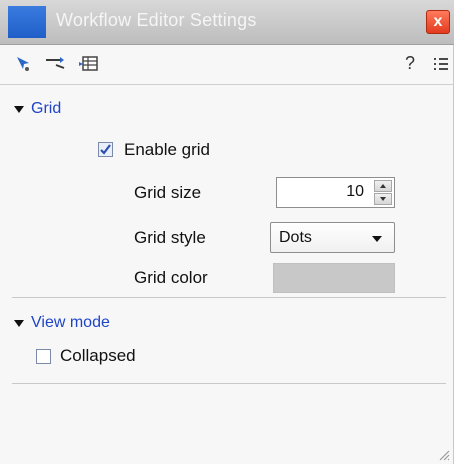 The height and width of the screenshot is (464, 454). What do you see at coordinates (89, 64) in the screenshot?
I see `table-view-icon` at bounding box center [89, 64].